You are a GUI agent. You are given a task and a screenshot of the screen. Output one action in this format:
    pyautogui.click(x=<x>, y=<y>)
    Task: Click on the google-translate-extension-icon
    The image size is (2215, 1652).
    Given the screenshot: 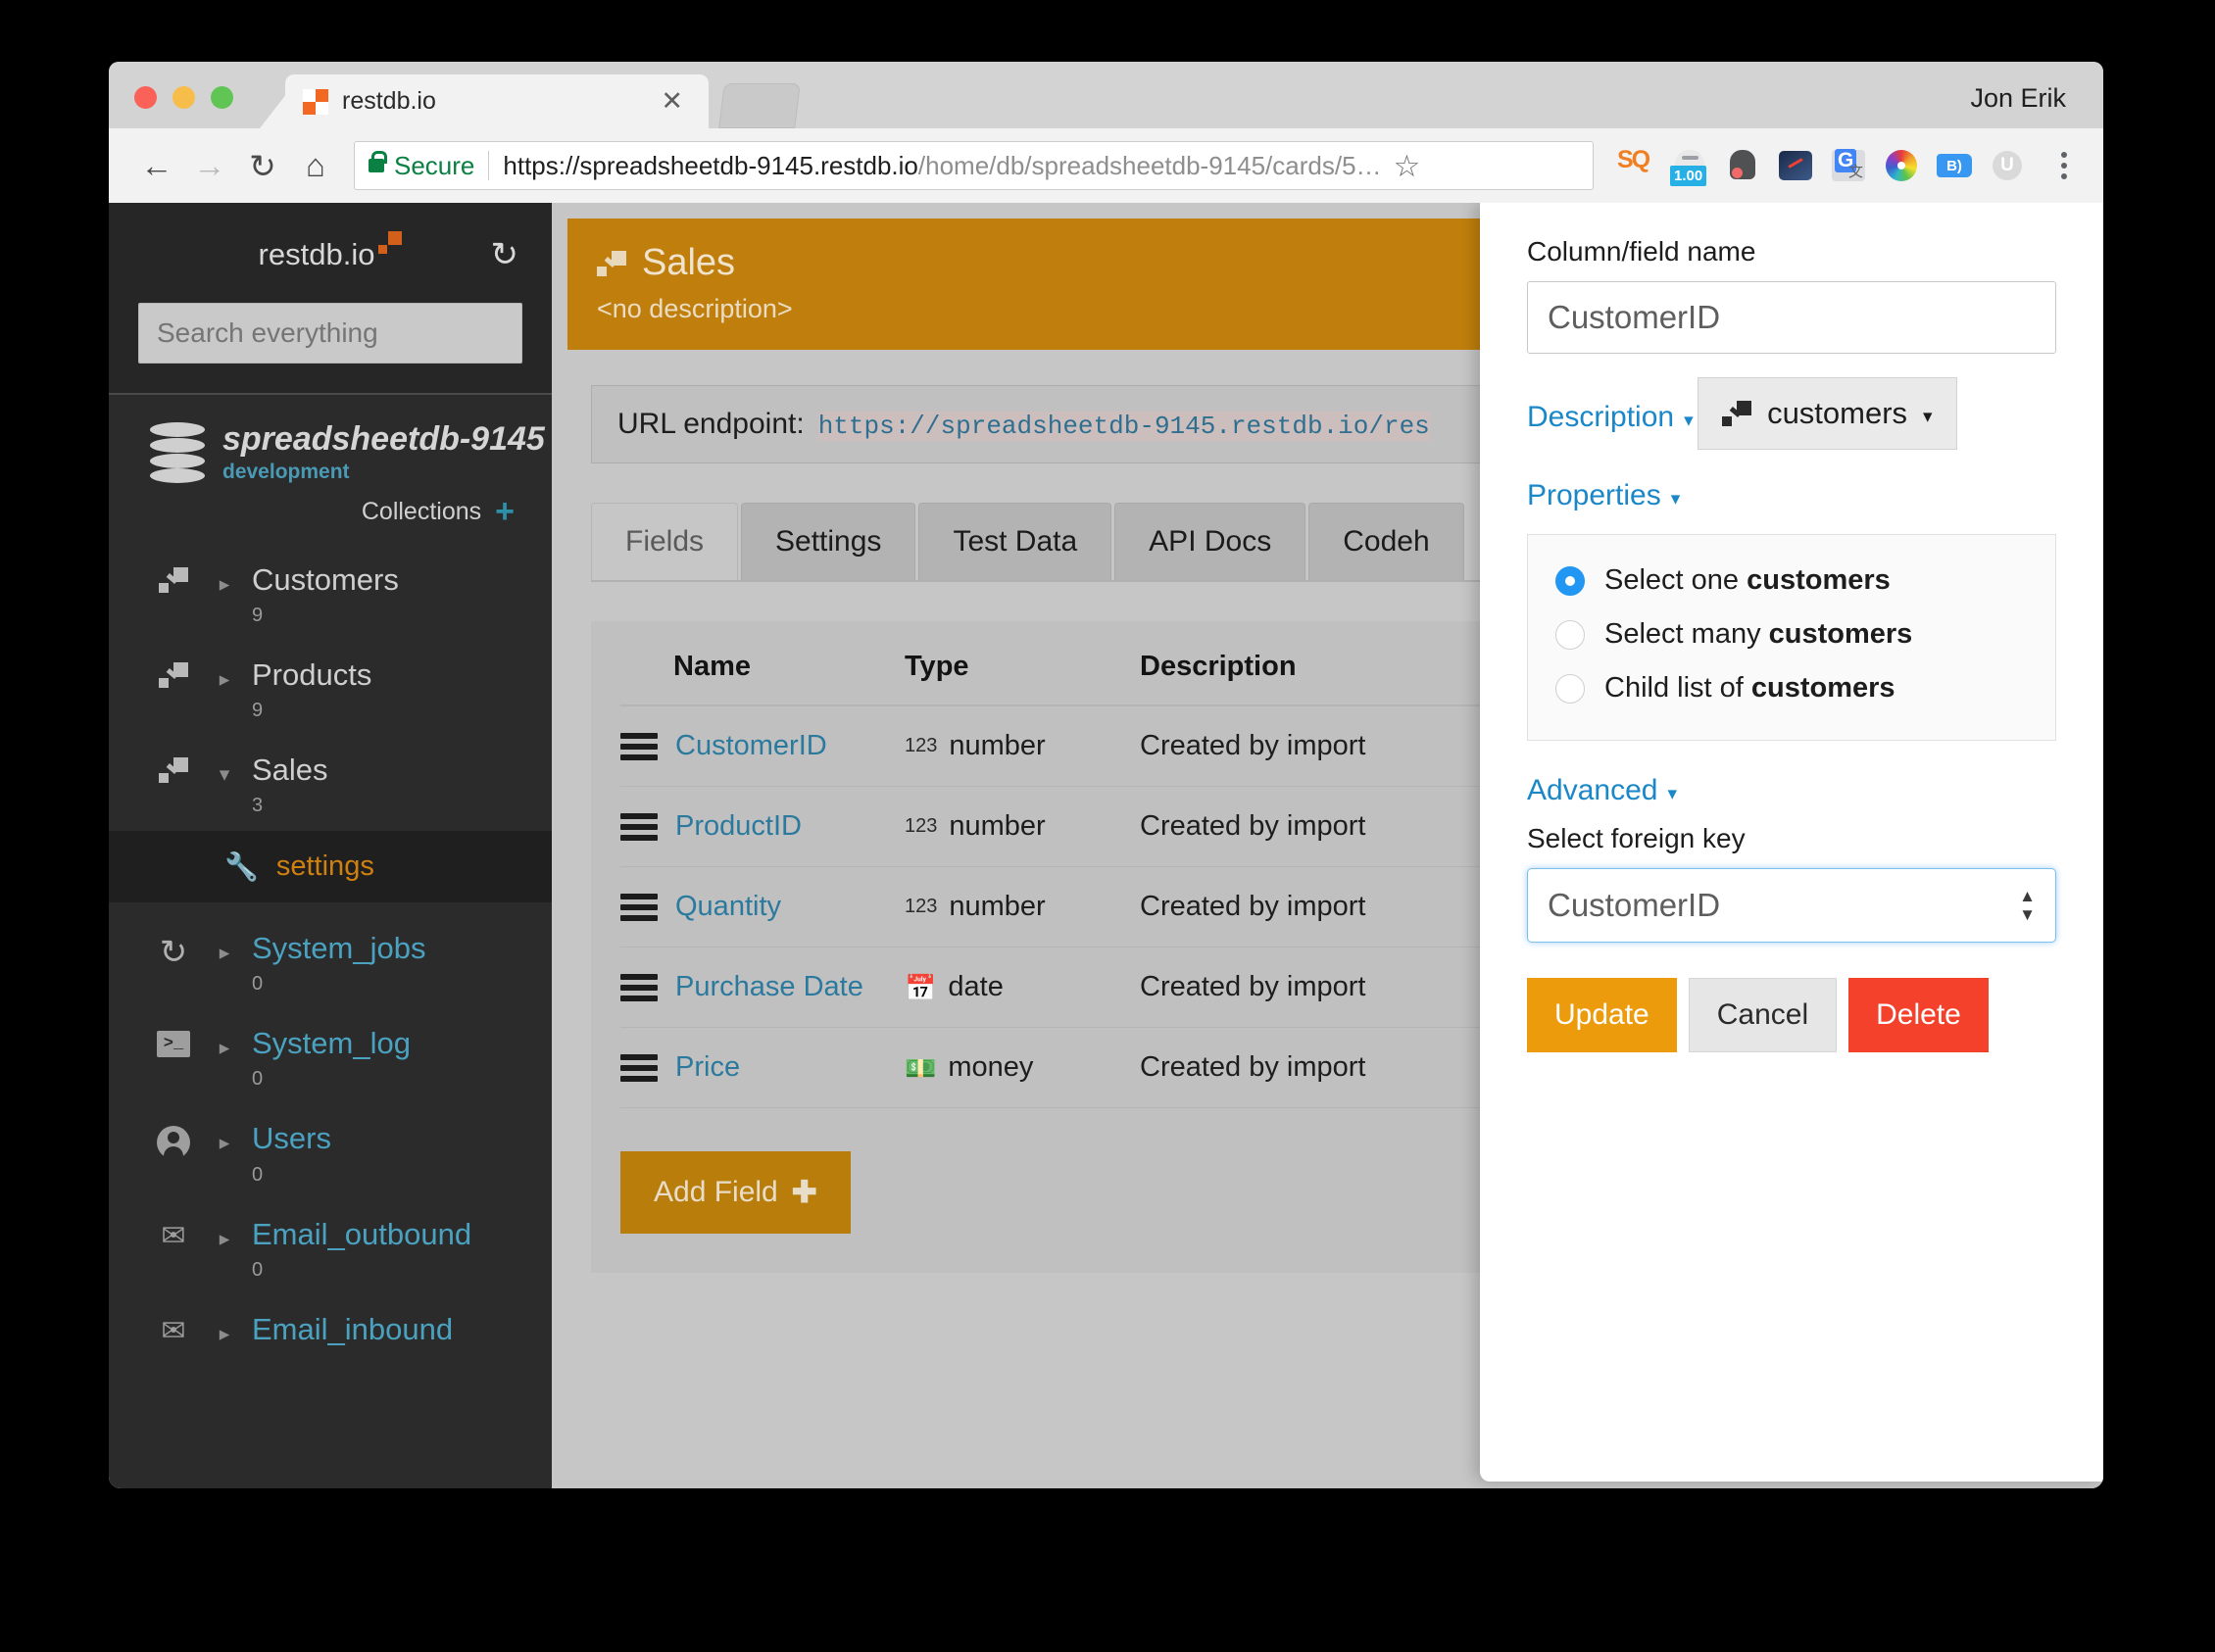 What is the action you would take?
    pyautogui.click(x=1848, y=165)
    